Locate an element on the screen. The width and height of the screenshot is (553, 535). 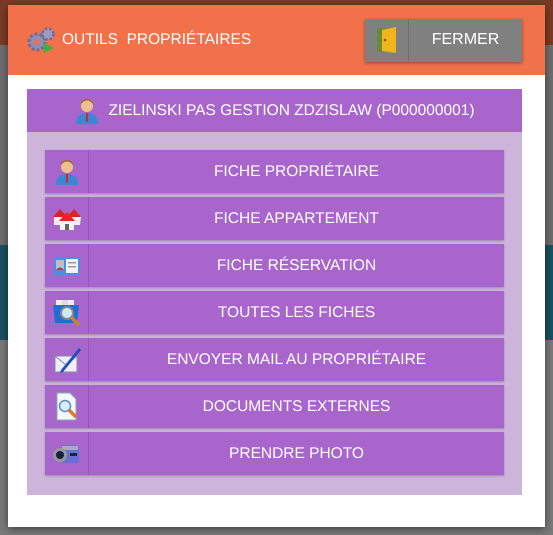
action-button: DOCUMENTS EXTERNES is located at coordinates (274, 406).